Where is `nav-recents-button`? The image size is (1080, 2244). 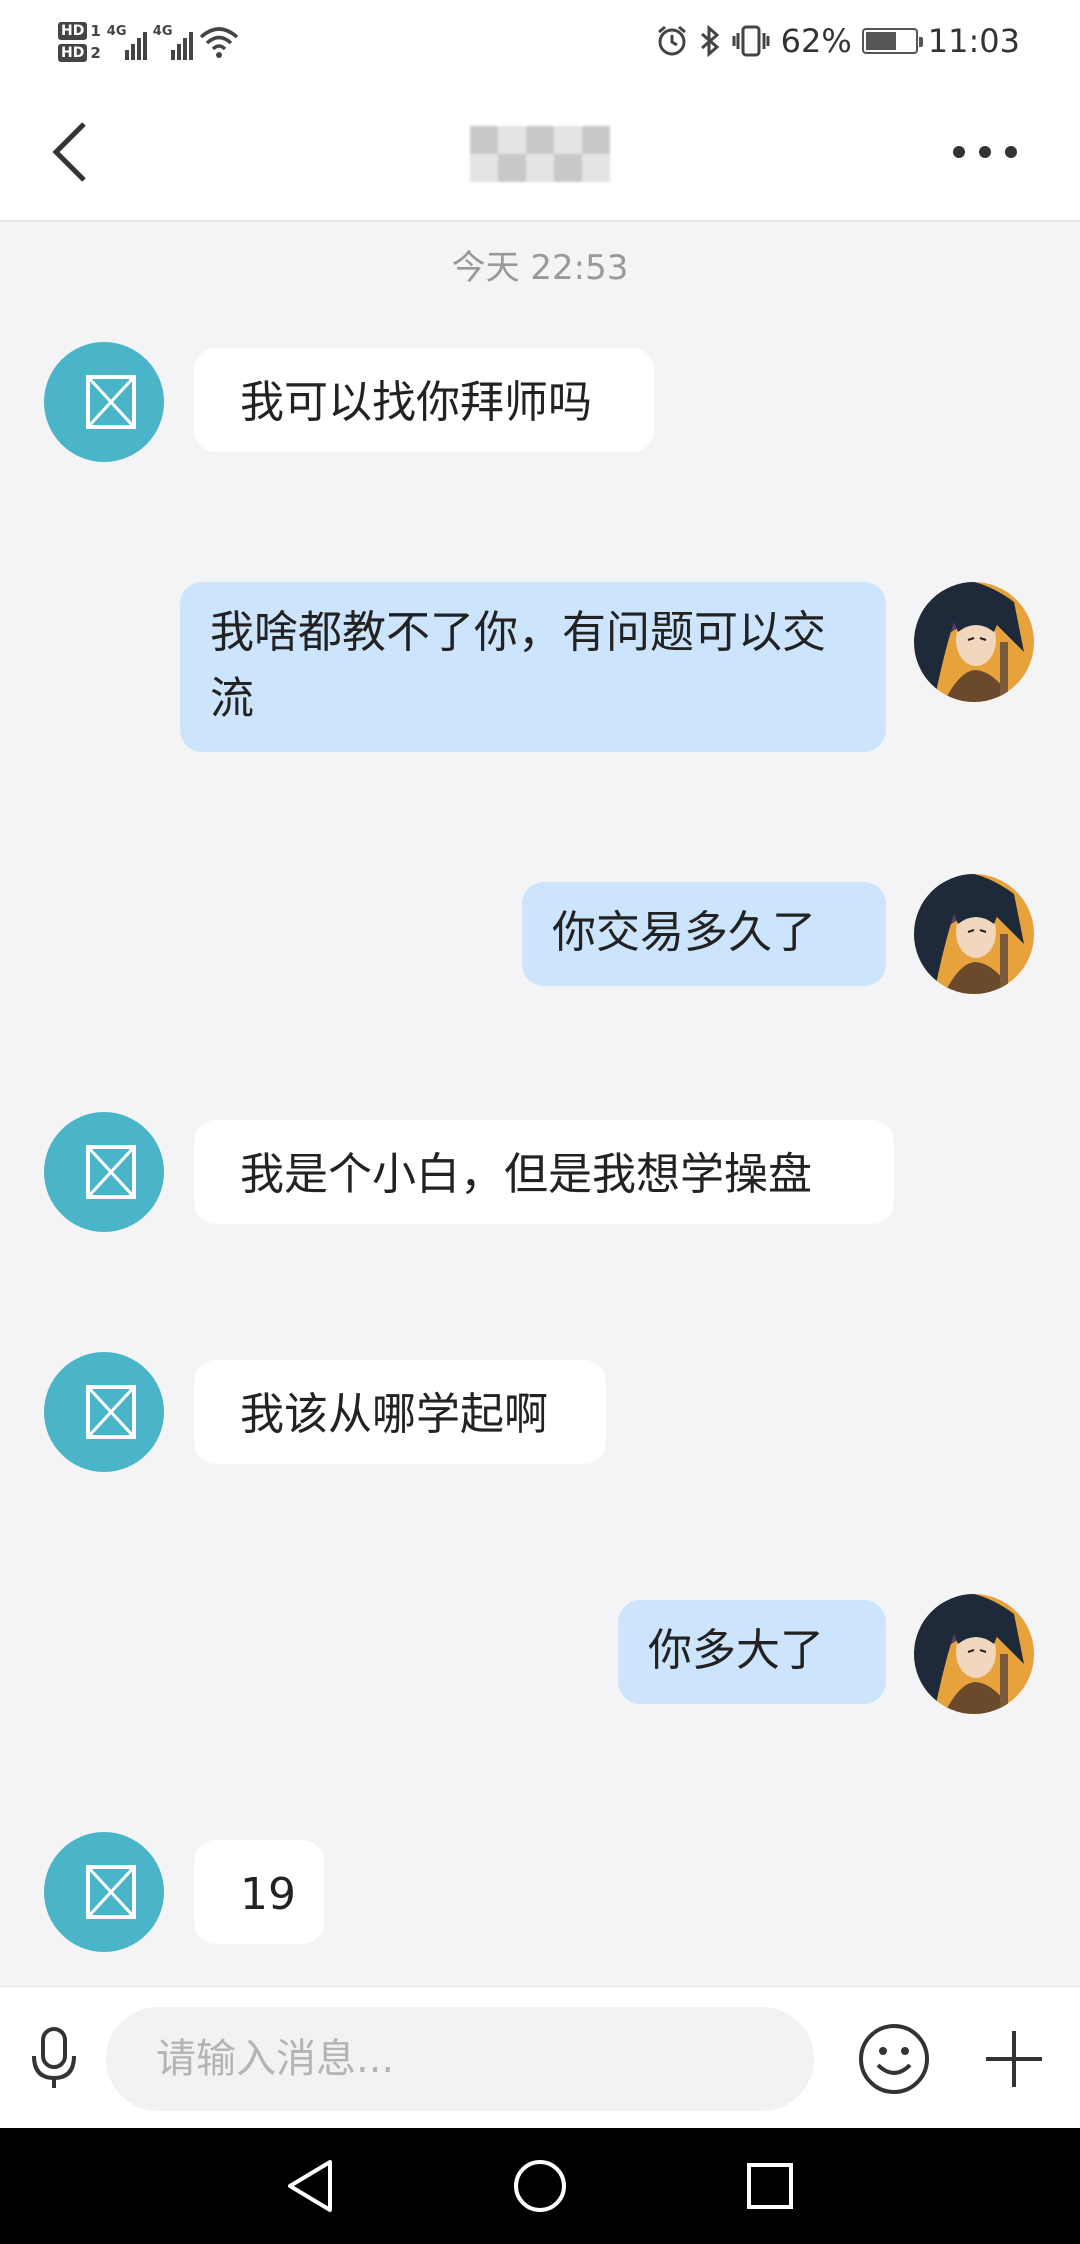 nav-recents-button is located at coordinates (770, 2186).